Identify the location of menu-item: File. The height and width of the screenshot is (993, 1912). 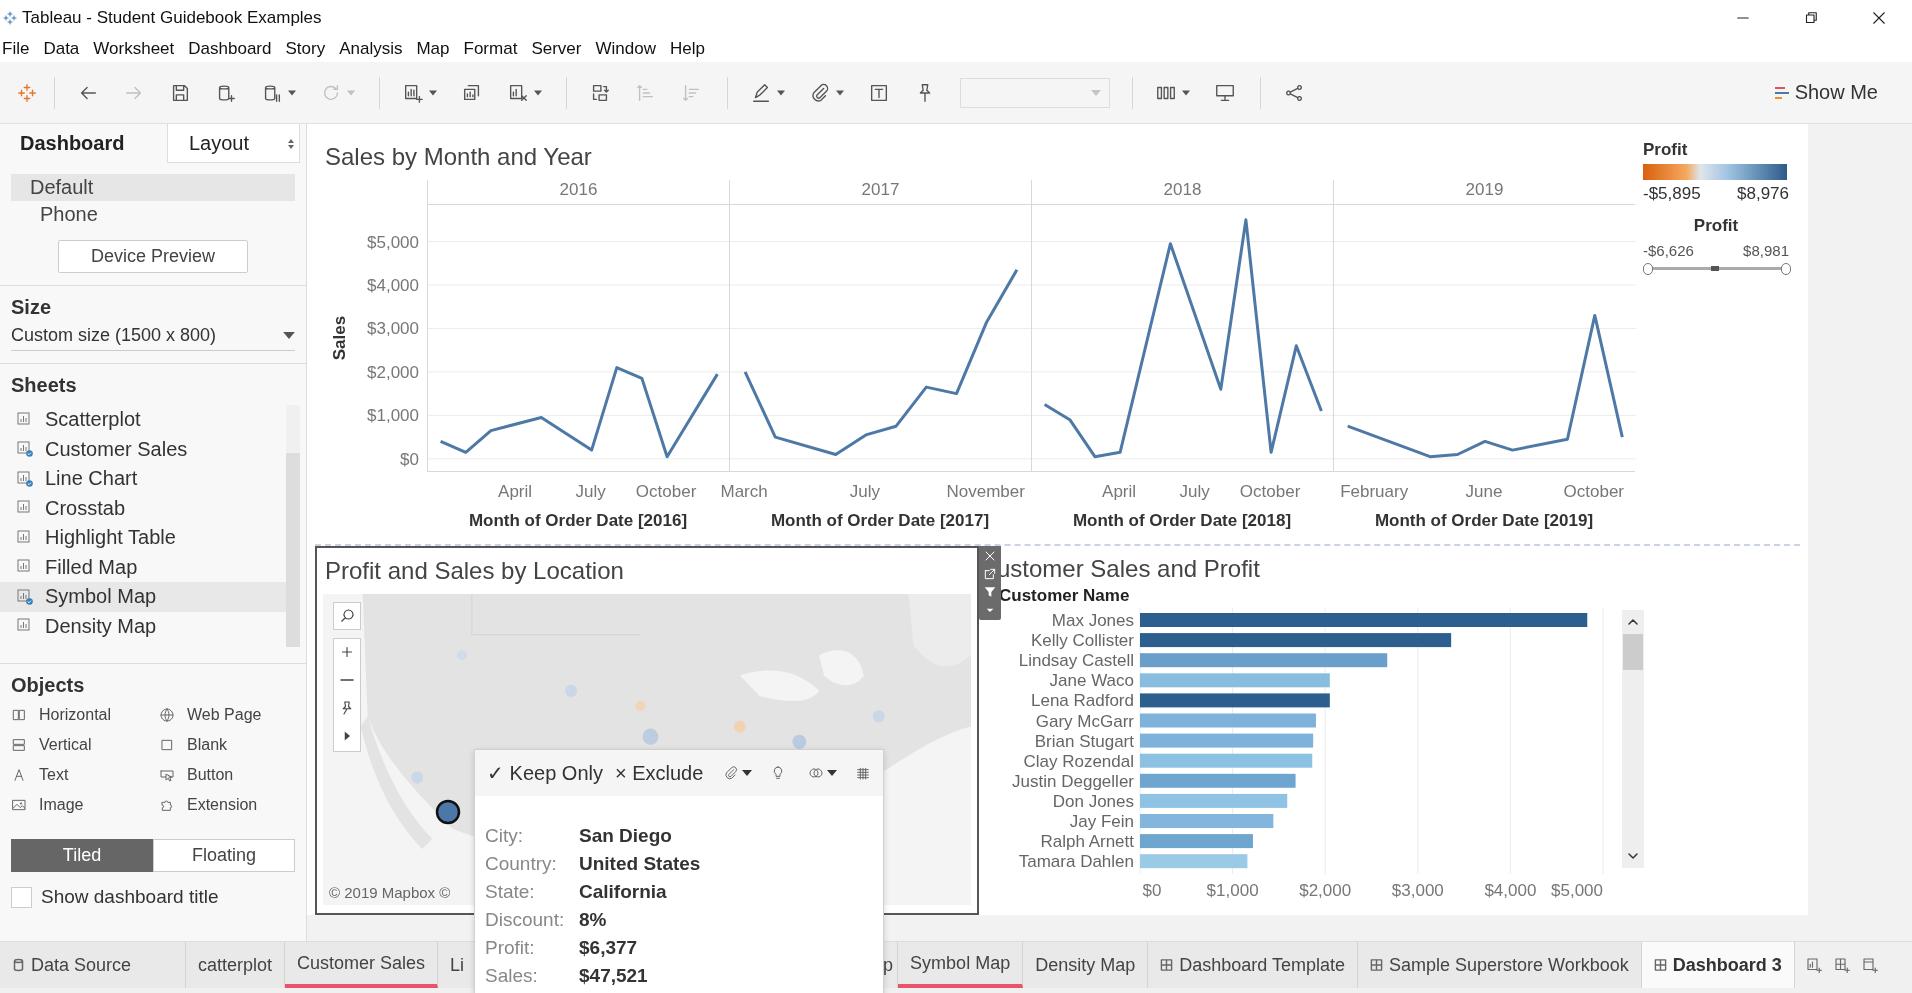
(16, 49).